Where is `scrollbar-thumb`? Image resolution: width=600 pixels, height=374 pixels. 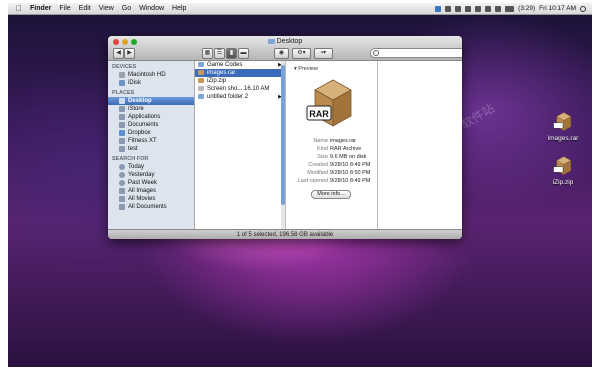
scrollbar-thumb is located at coordinates (283, 135).